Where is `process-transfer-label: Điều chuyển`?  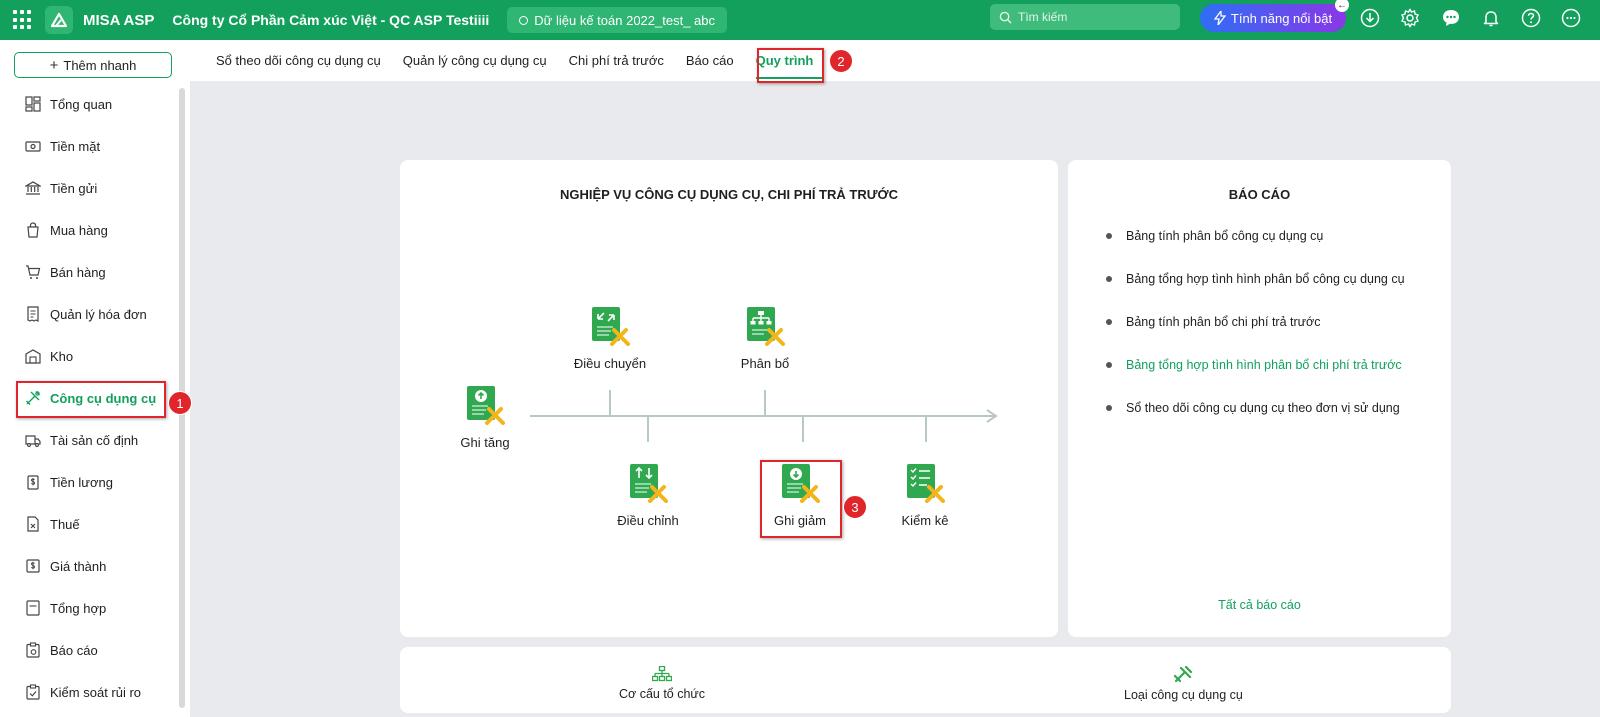 process-transfer-label: Điều chuyển is located at coordinates (610, 363).